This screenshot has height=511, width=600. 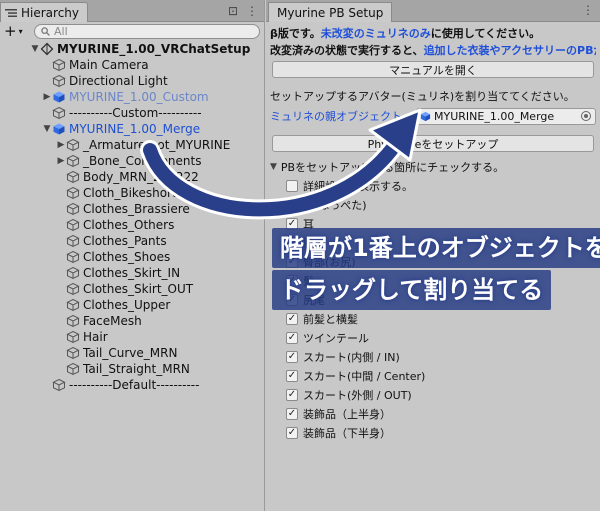 I want to click on hierarchy-row-label: Tail_Curve_MRN, so click(x=130, y=353).